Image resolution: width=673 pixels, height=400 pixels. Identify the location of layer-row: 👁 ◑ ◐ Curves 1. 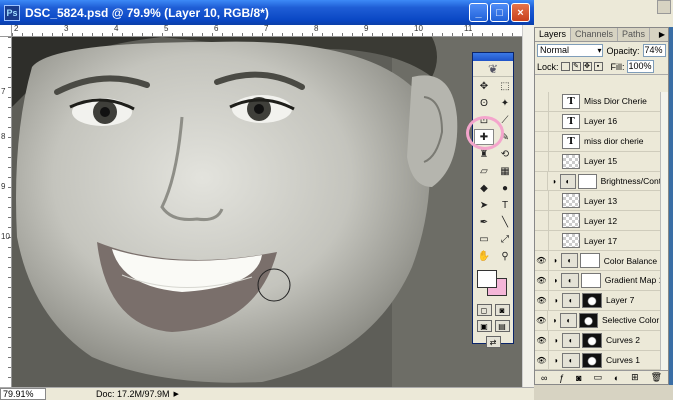
(598, 360).